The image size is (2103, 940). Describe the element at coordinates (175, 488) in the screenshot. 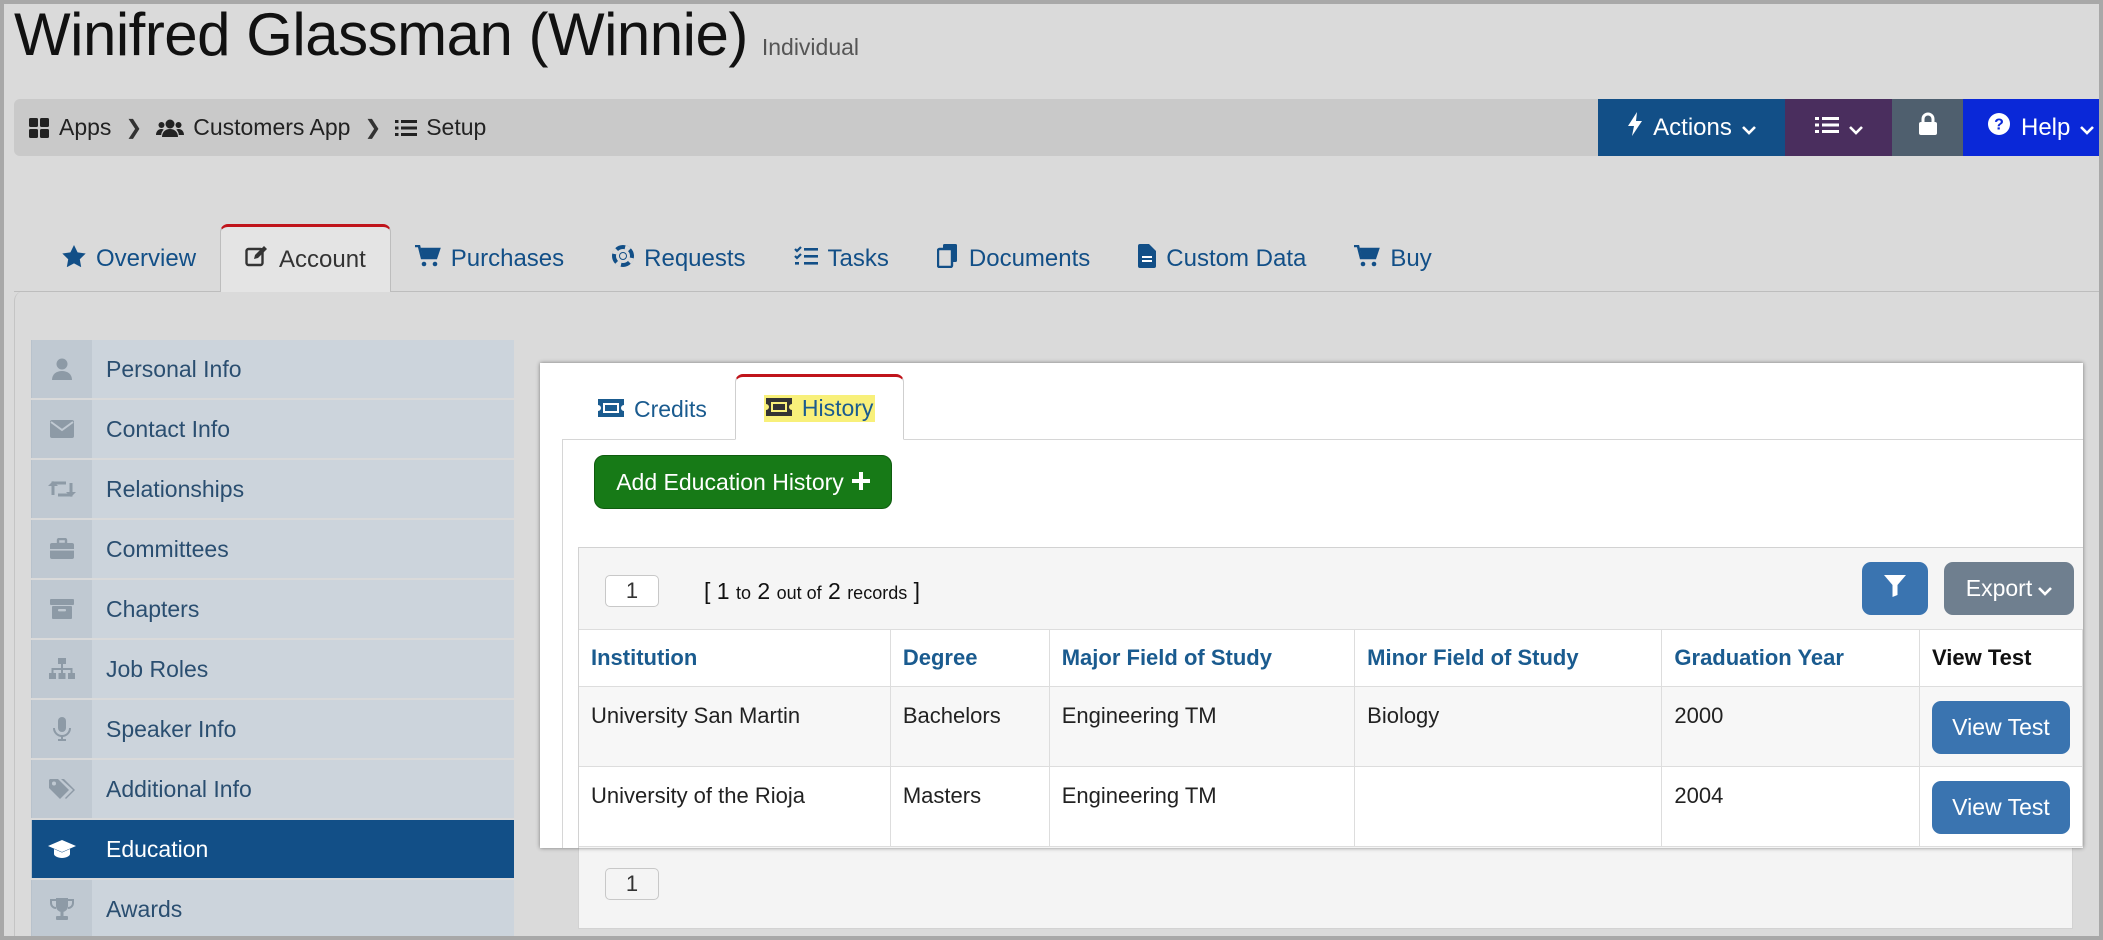

I see `sidebar-item-label: Relationships` at that location.